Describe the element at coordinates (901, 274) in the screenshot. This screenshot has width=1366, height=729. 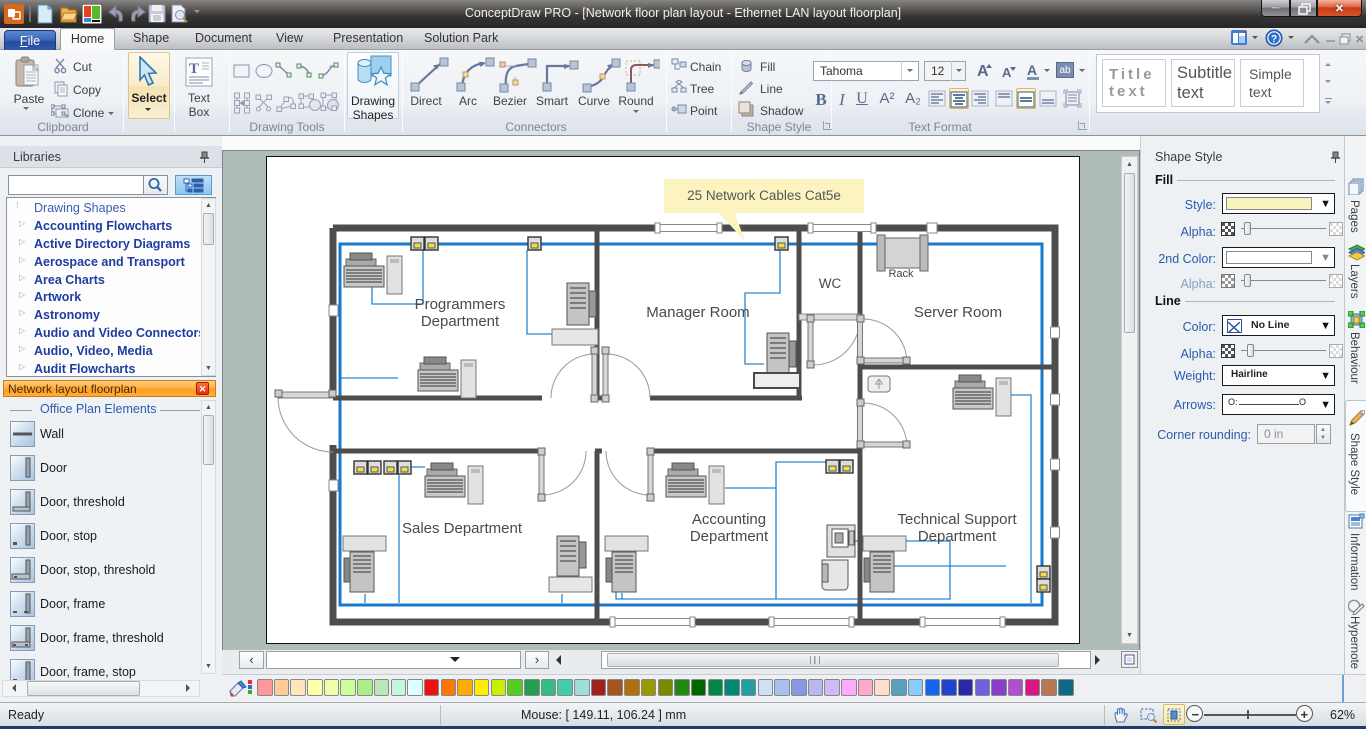
I see `svg-text: Rack` at that location.